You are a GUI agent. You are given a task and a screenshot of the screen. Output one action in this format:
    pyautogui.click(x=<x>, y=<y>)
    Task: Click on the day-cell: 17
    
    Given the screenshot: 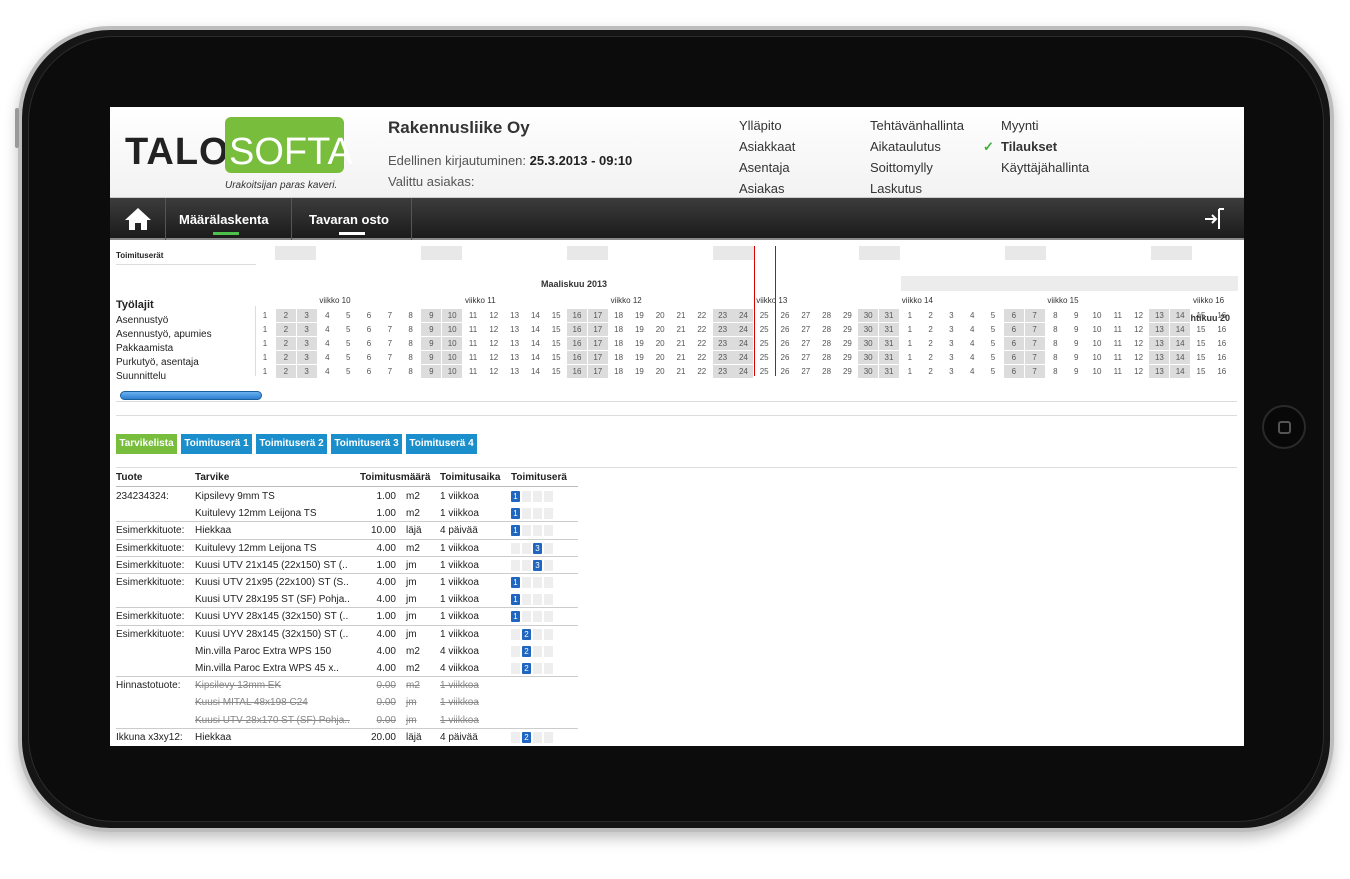 What is the action you would take?
    pyautogui.click(x=597, y=343)
    